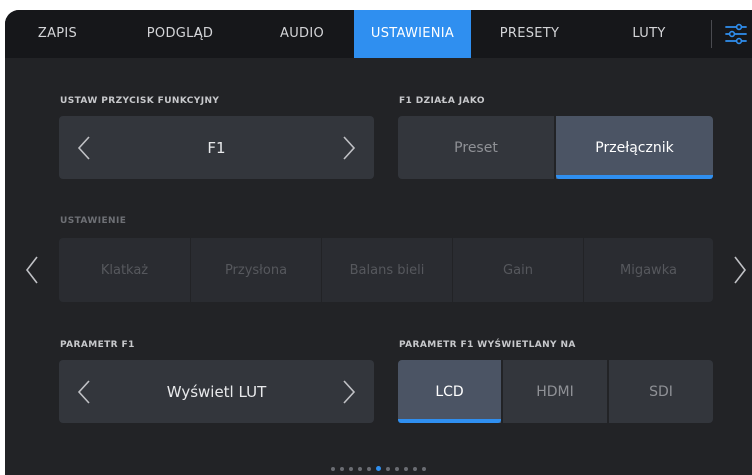  What do you see at coordinates (412, 34) in the screenshot?
I see `tab-ustawienia: USTAWIENIA` at bounding box center [412, 34].